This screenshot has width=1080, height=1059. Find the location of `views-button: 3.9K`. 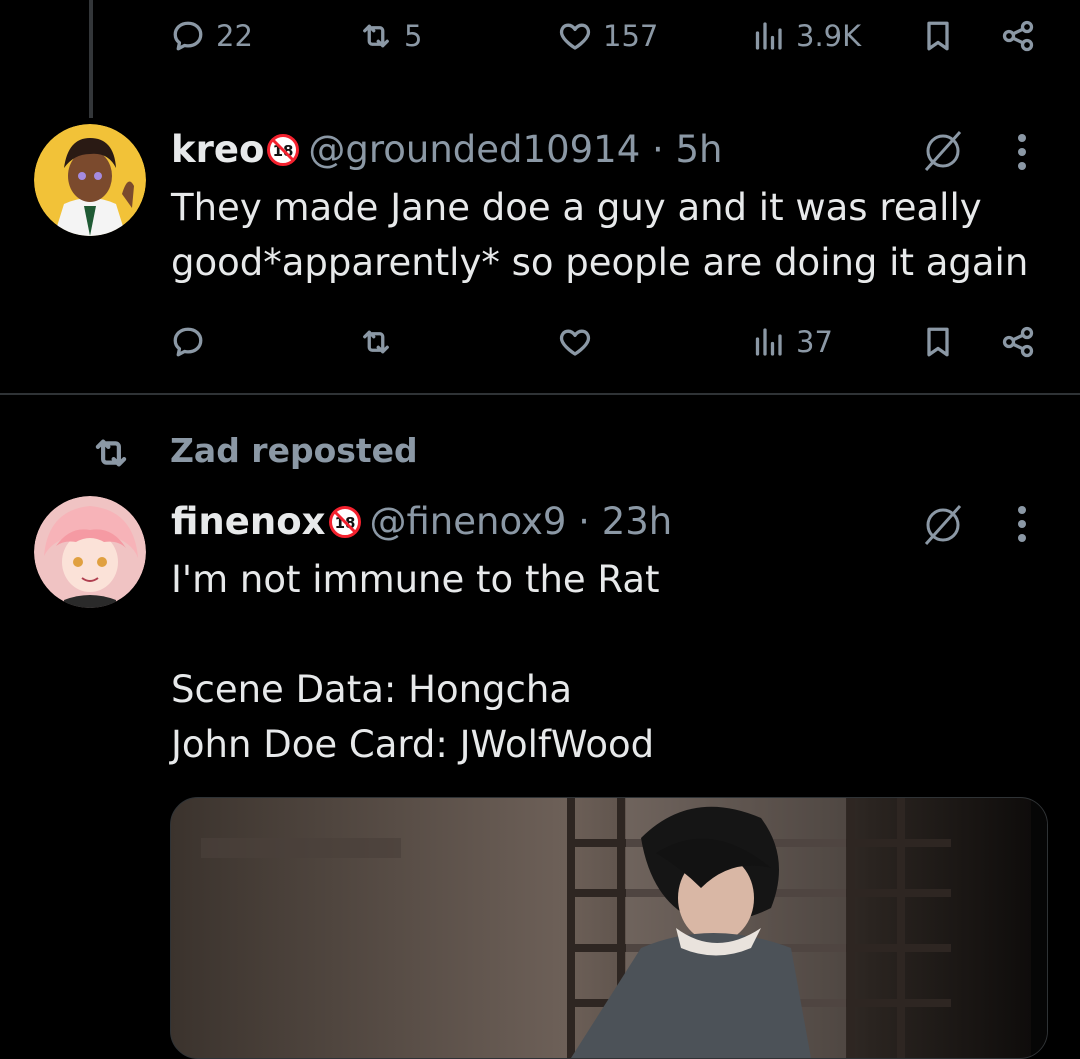

views-button: 3.9K is located at coordinates (805, 36).